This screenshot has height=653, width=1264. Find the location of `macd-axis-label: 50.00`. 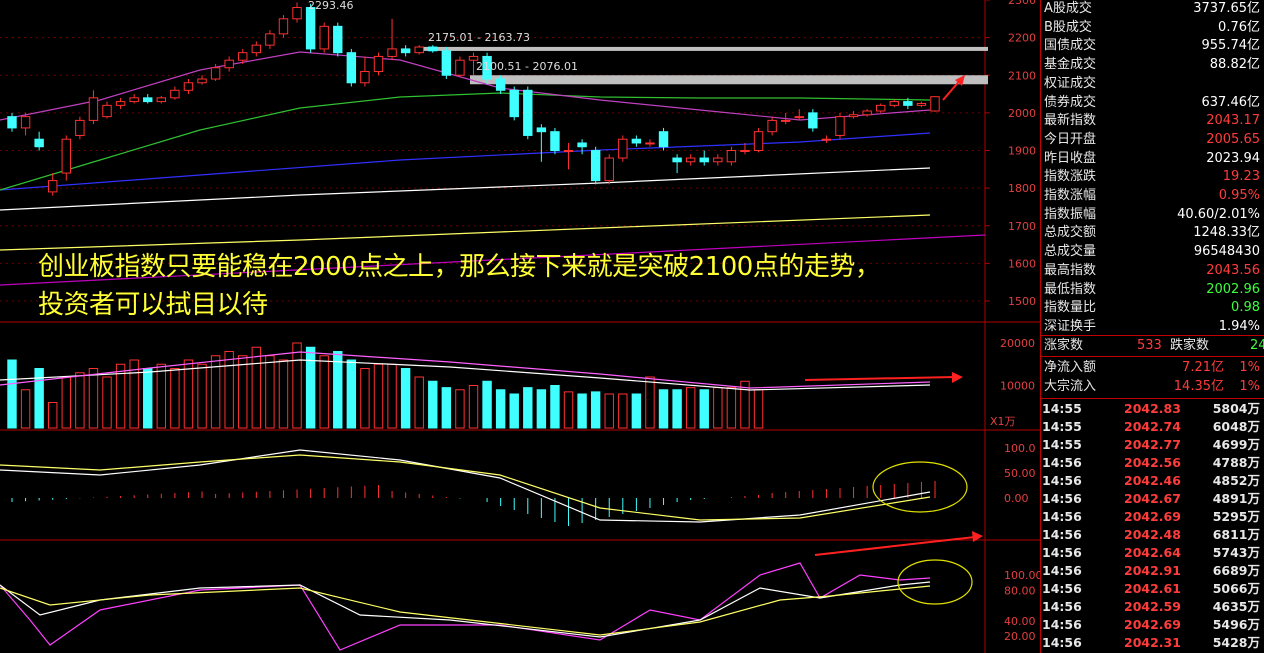

macd-axis-label: 50.00 is located at coordinates (1020, 473).